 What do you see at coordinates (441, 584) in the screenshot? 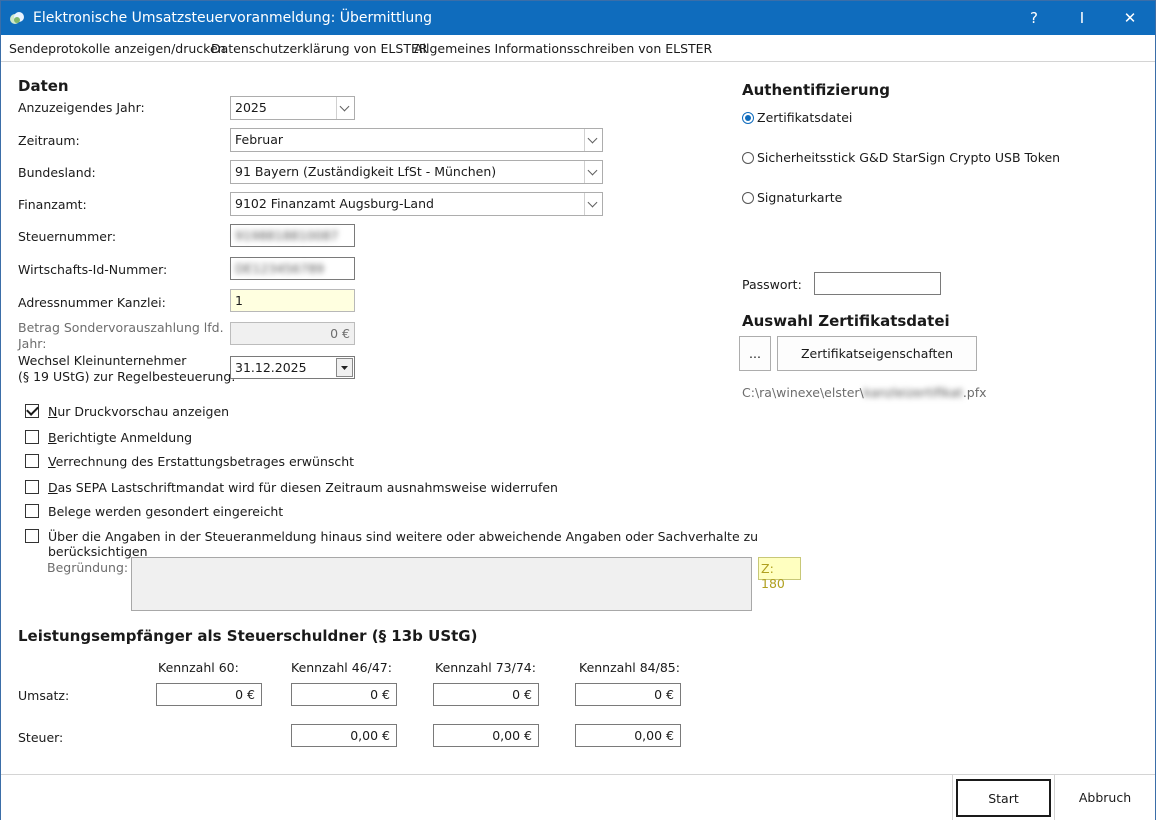
I see `begruendung-textarea` at bounding box center [441, 584].